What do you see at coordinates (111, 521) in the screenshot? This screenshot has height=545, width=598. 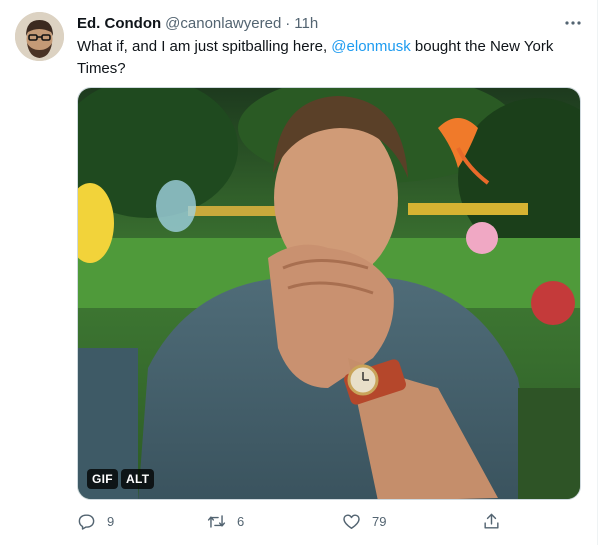 I see `reply-count: 9` at bounding box center [111, 521].